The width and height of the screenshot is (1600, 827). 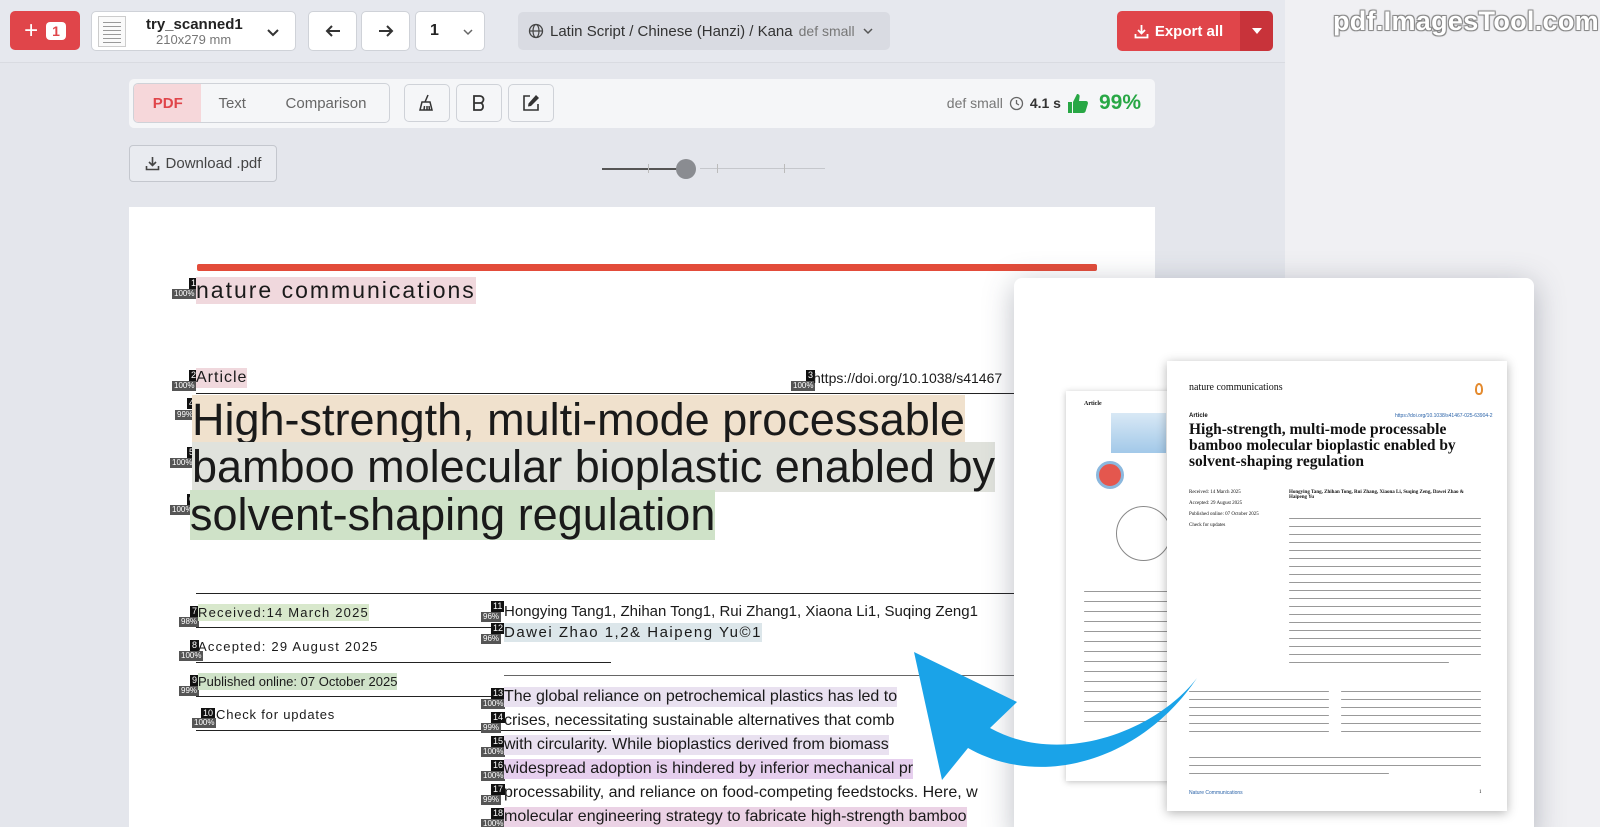 I want to click on export-all-button: Export all, so click(x=1178, y=31).